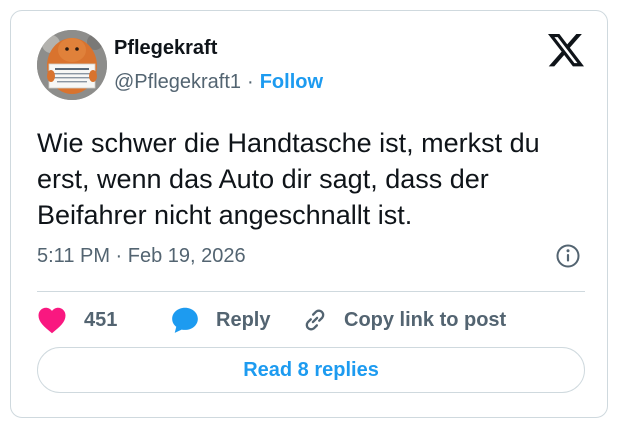  I want to click on reply-button: Reply, so click(220, 320).